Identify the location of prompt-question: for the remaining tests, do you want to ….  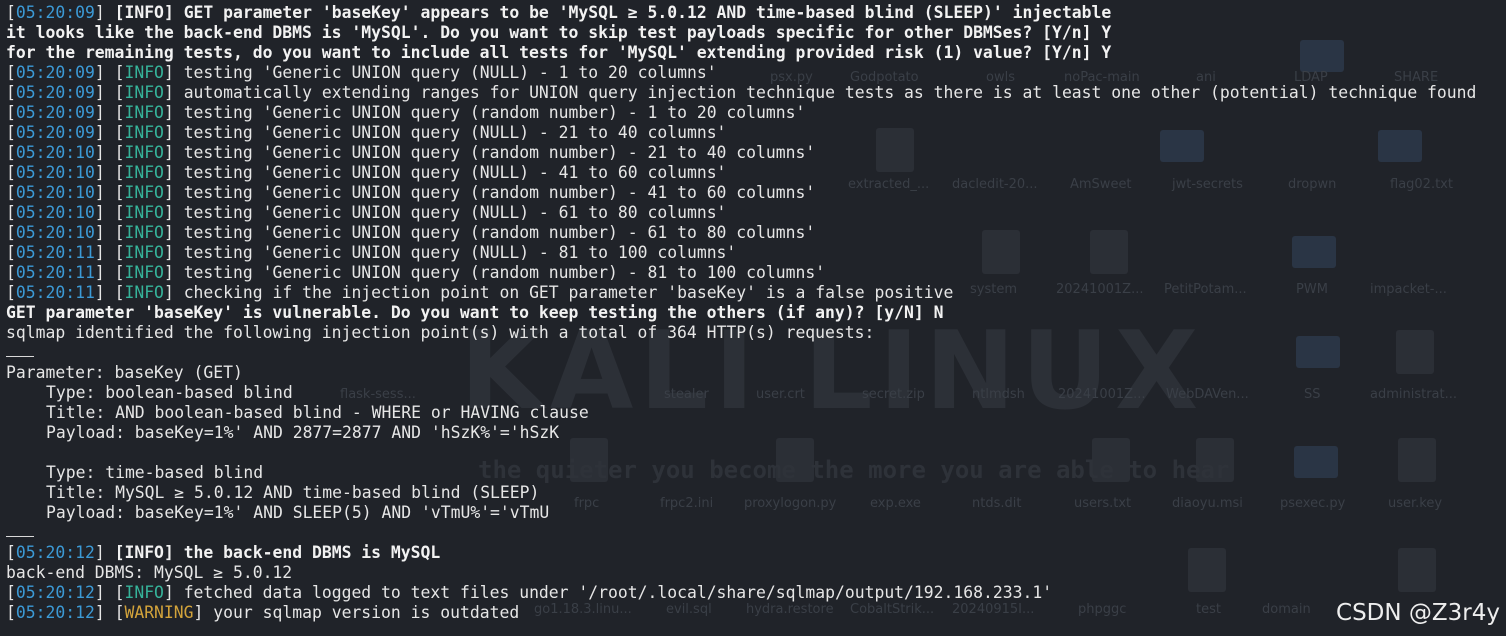
(559, 52).